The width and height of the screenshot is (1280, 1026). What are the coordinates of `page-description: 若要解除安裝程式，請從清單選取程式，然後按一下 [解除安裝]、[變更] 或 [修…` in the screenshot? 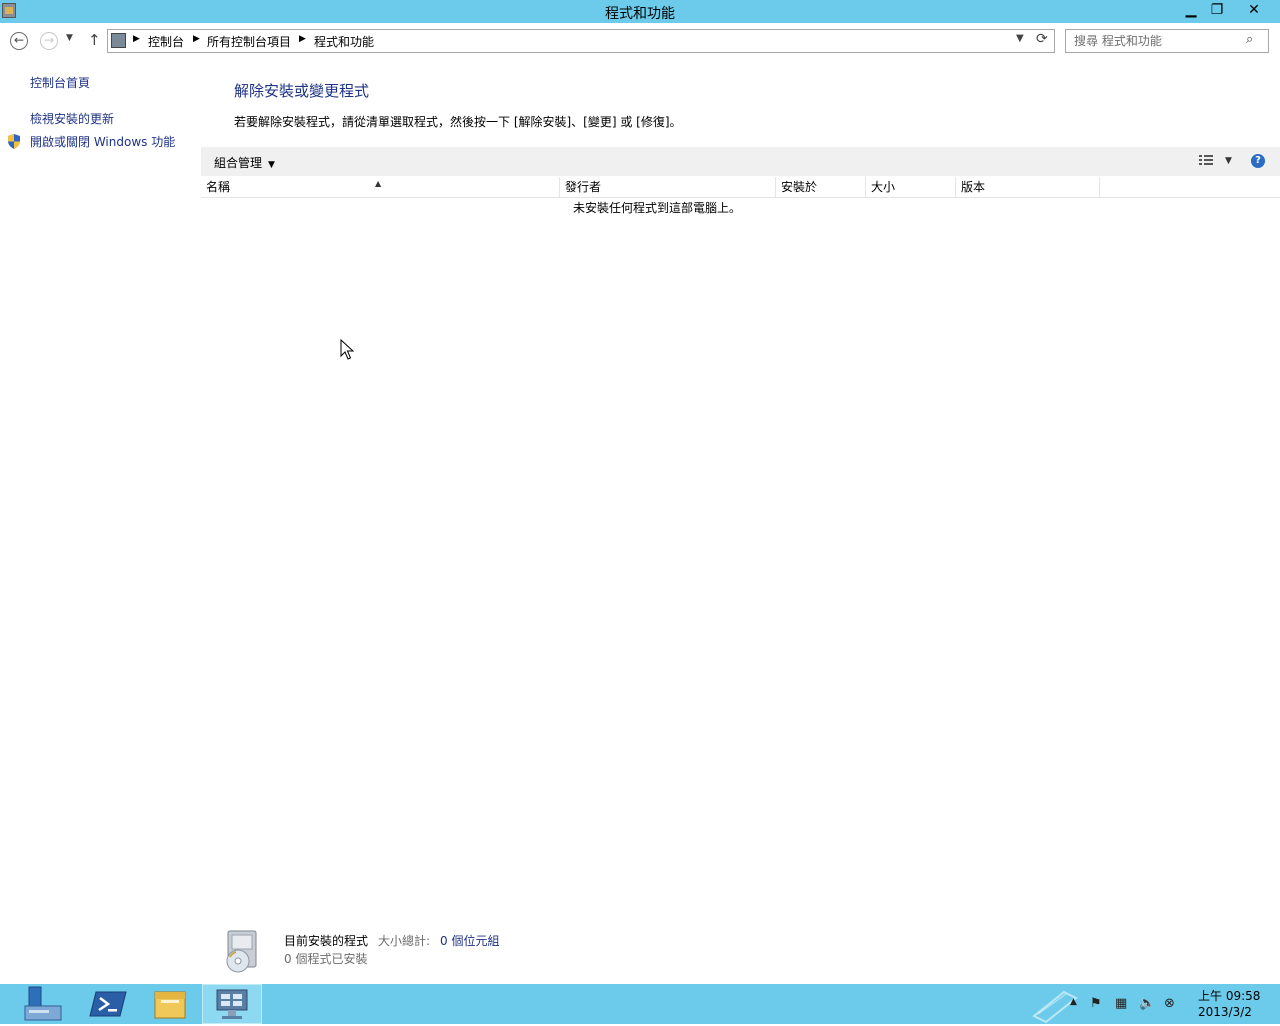 It's located at (458, 122).